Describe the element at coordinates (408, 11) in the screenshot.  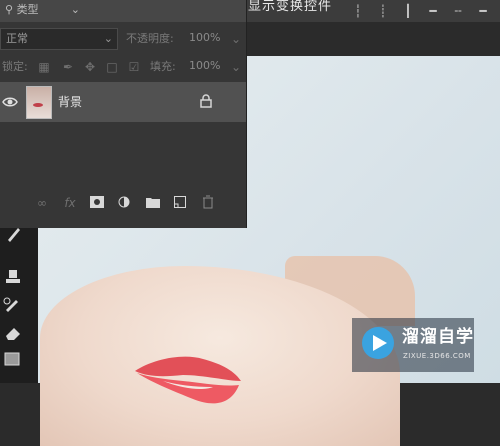
I see `align-right-icon: ┃` at that location.